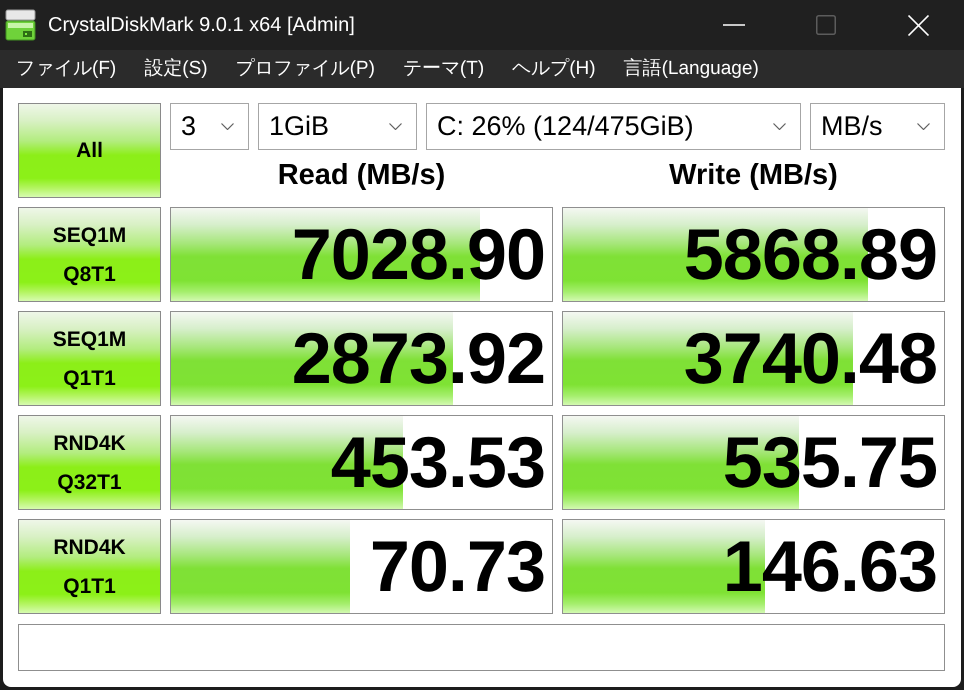  I want to click on column-header: Read (MB/s), so click(362, 175).